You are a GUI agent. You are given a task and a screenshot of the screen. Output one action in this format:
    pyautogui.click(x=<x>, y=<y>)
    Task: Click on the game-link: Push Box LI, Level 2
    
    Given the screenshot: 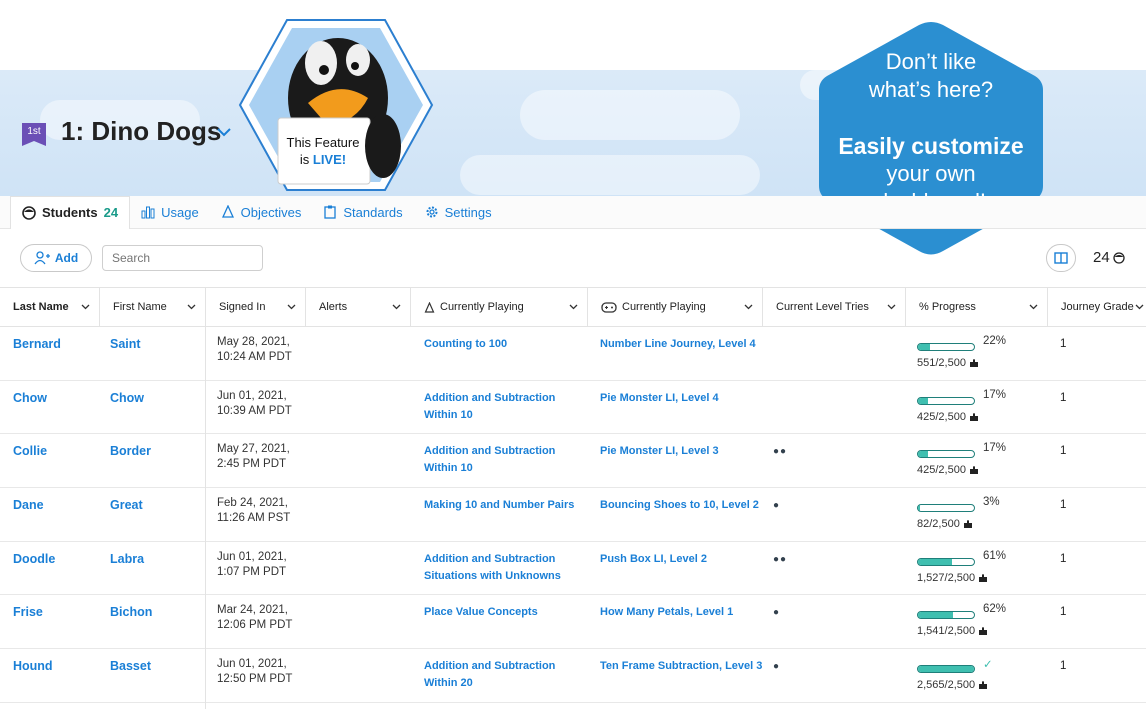 What is the action you would take?
    pyautogui.click(x=653, y=559)
    